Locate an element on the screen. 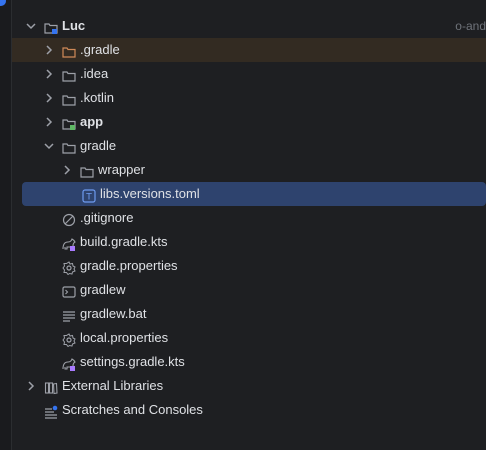 Image resolution: width=486 pixels, height=450 pixels. tree-item-luc: Luc o-and is located at coordinates (249, 26).